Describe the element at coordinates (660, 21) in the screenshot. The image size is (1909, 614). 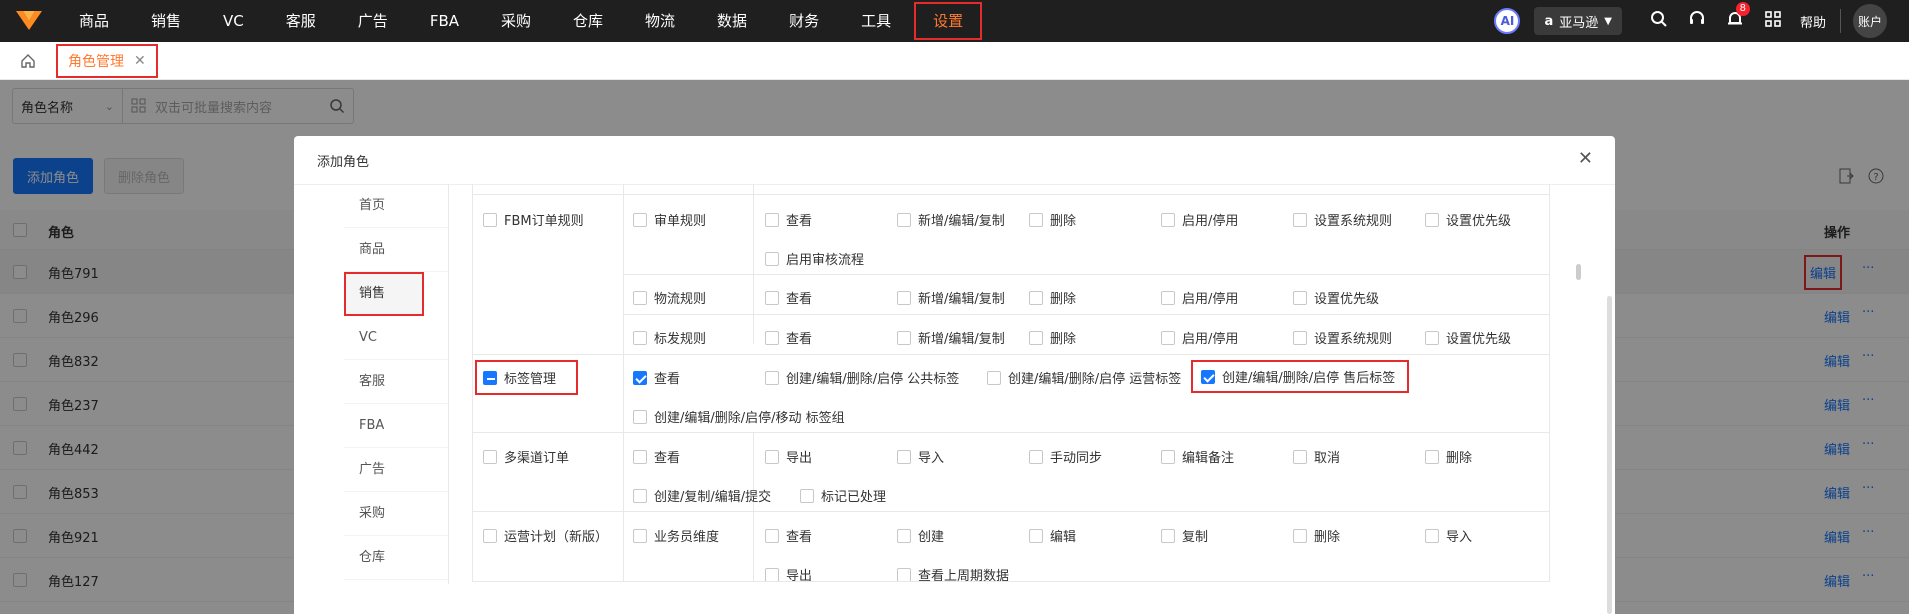
I see `nav-item-logistics: 物流` at that location.